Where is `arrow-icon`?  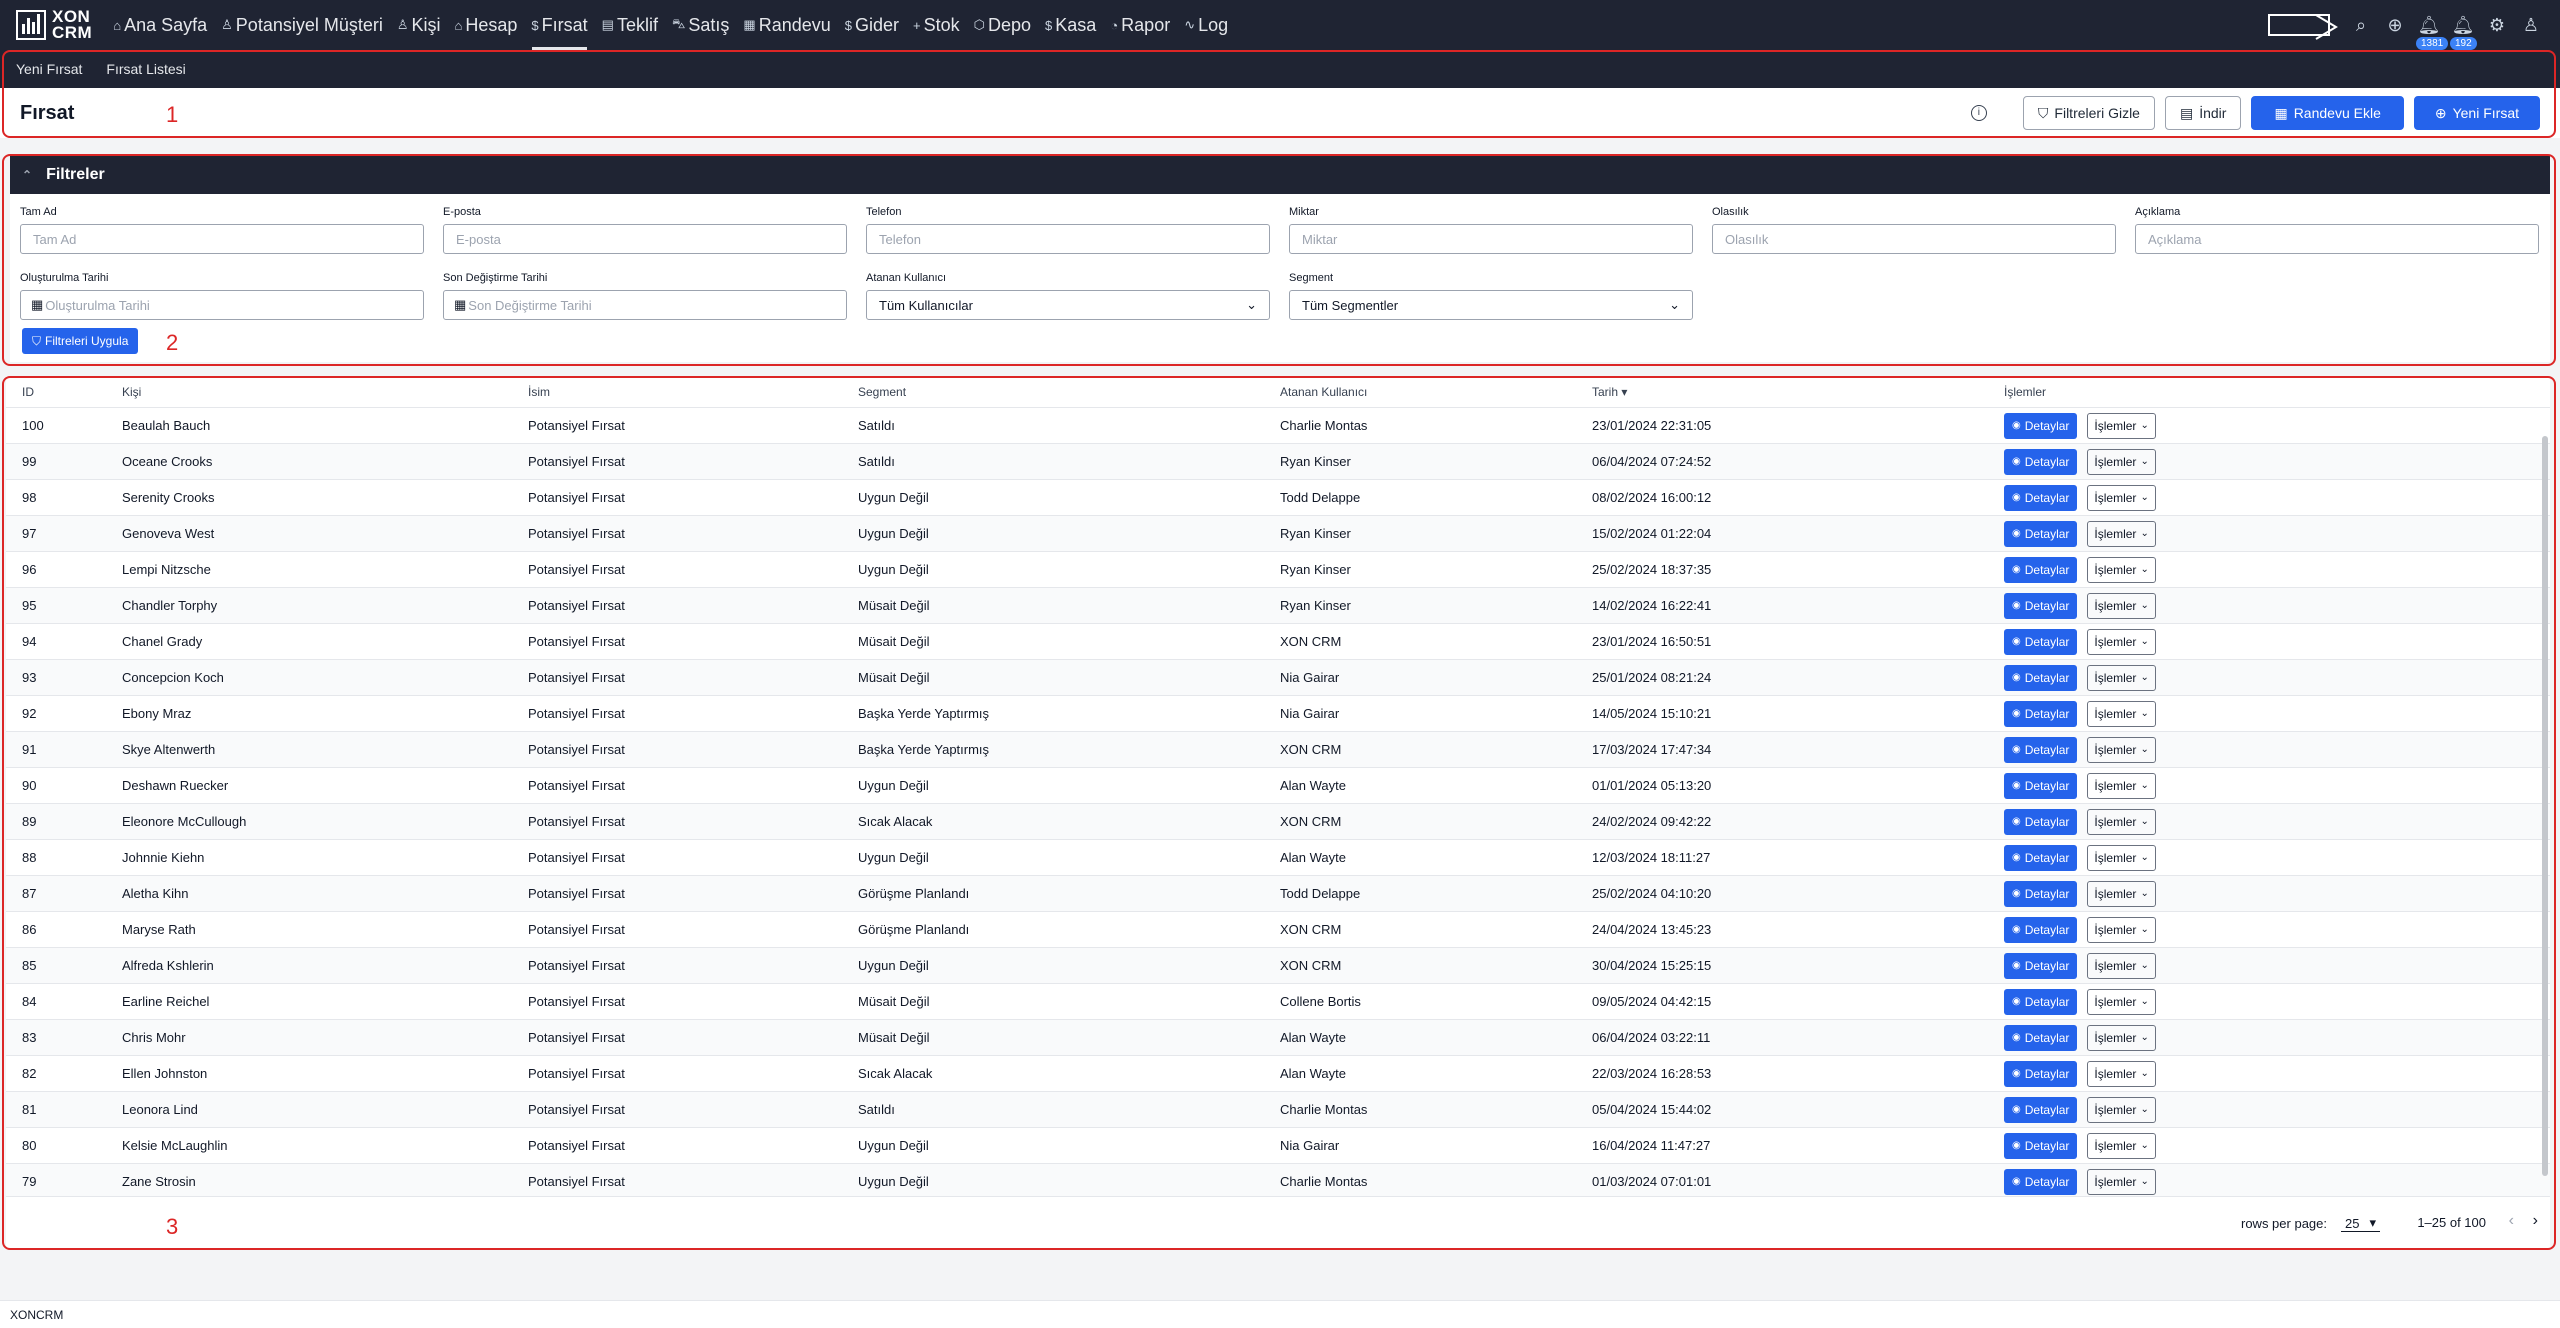
arrow-icon is located at coordinates (2326, 27).